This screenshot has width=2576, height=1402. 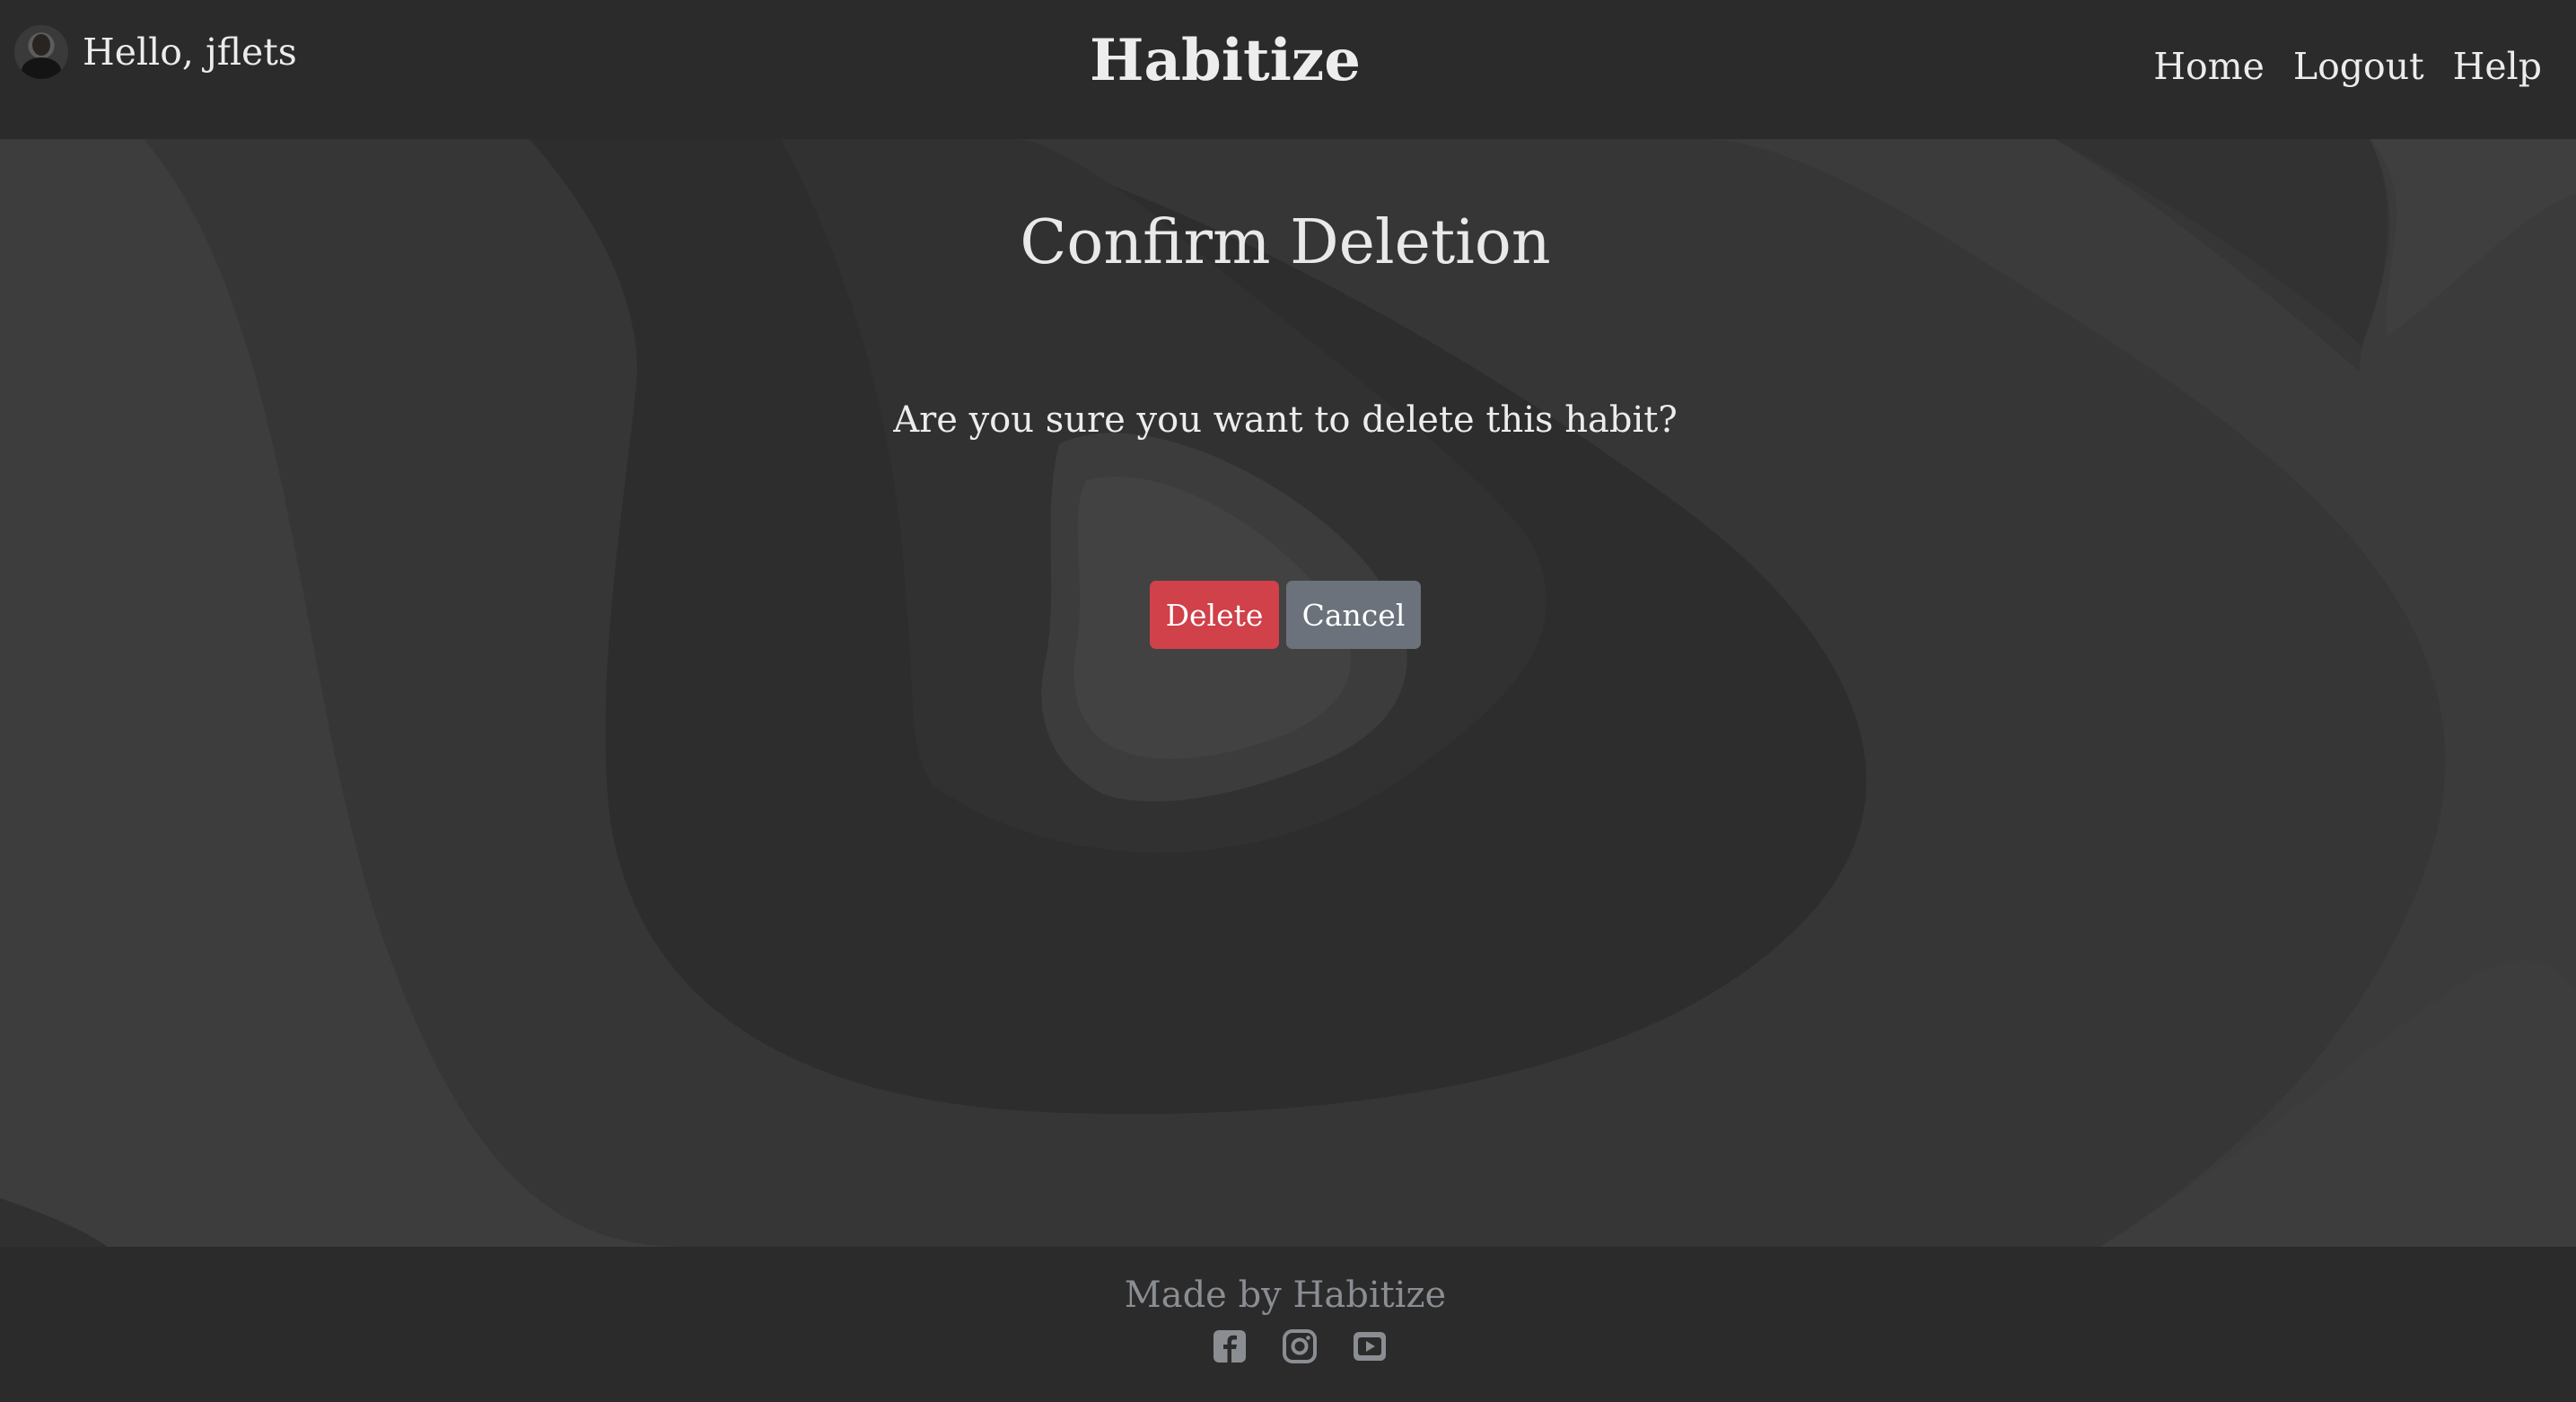 I want to click on social-links, so click(x=1300, y=1346).